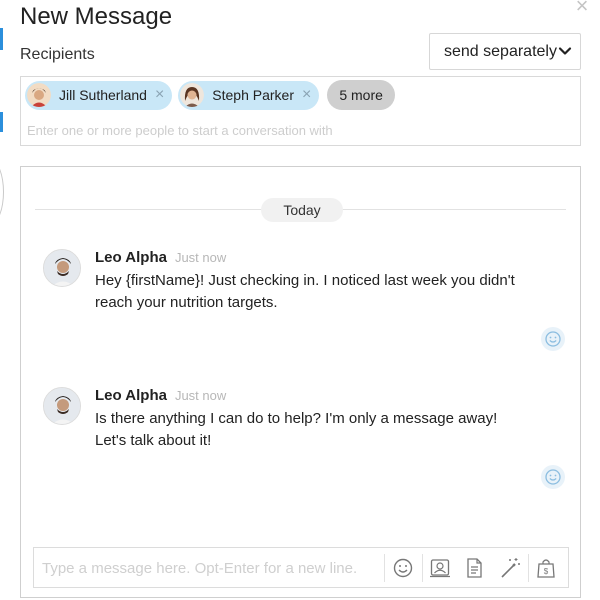  I want to click on message-input, so click(212, 568).